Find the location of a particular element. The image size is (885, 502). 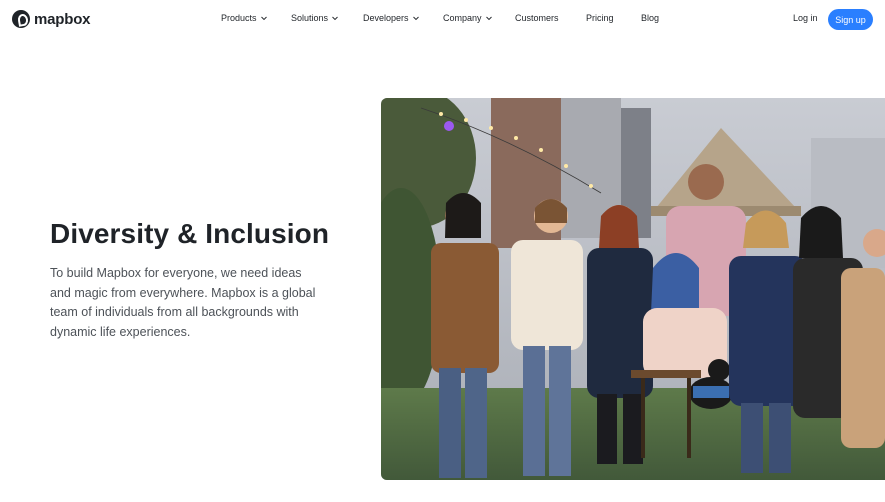

nav-item-products: Products is located at coordinates (244, 18).